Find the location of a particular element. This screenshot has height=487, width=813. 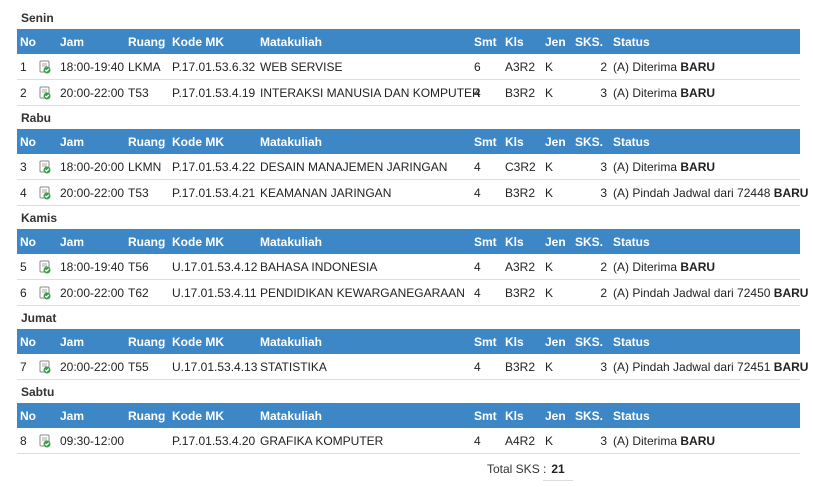

row-number: 8 is located at coordinates (26, 441).